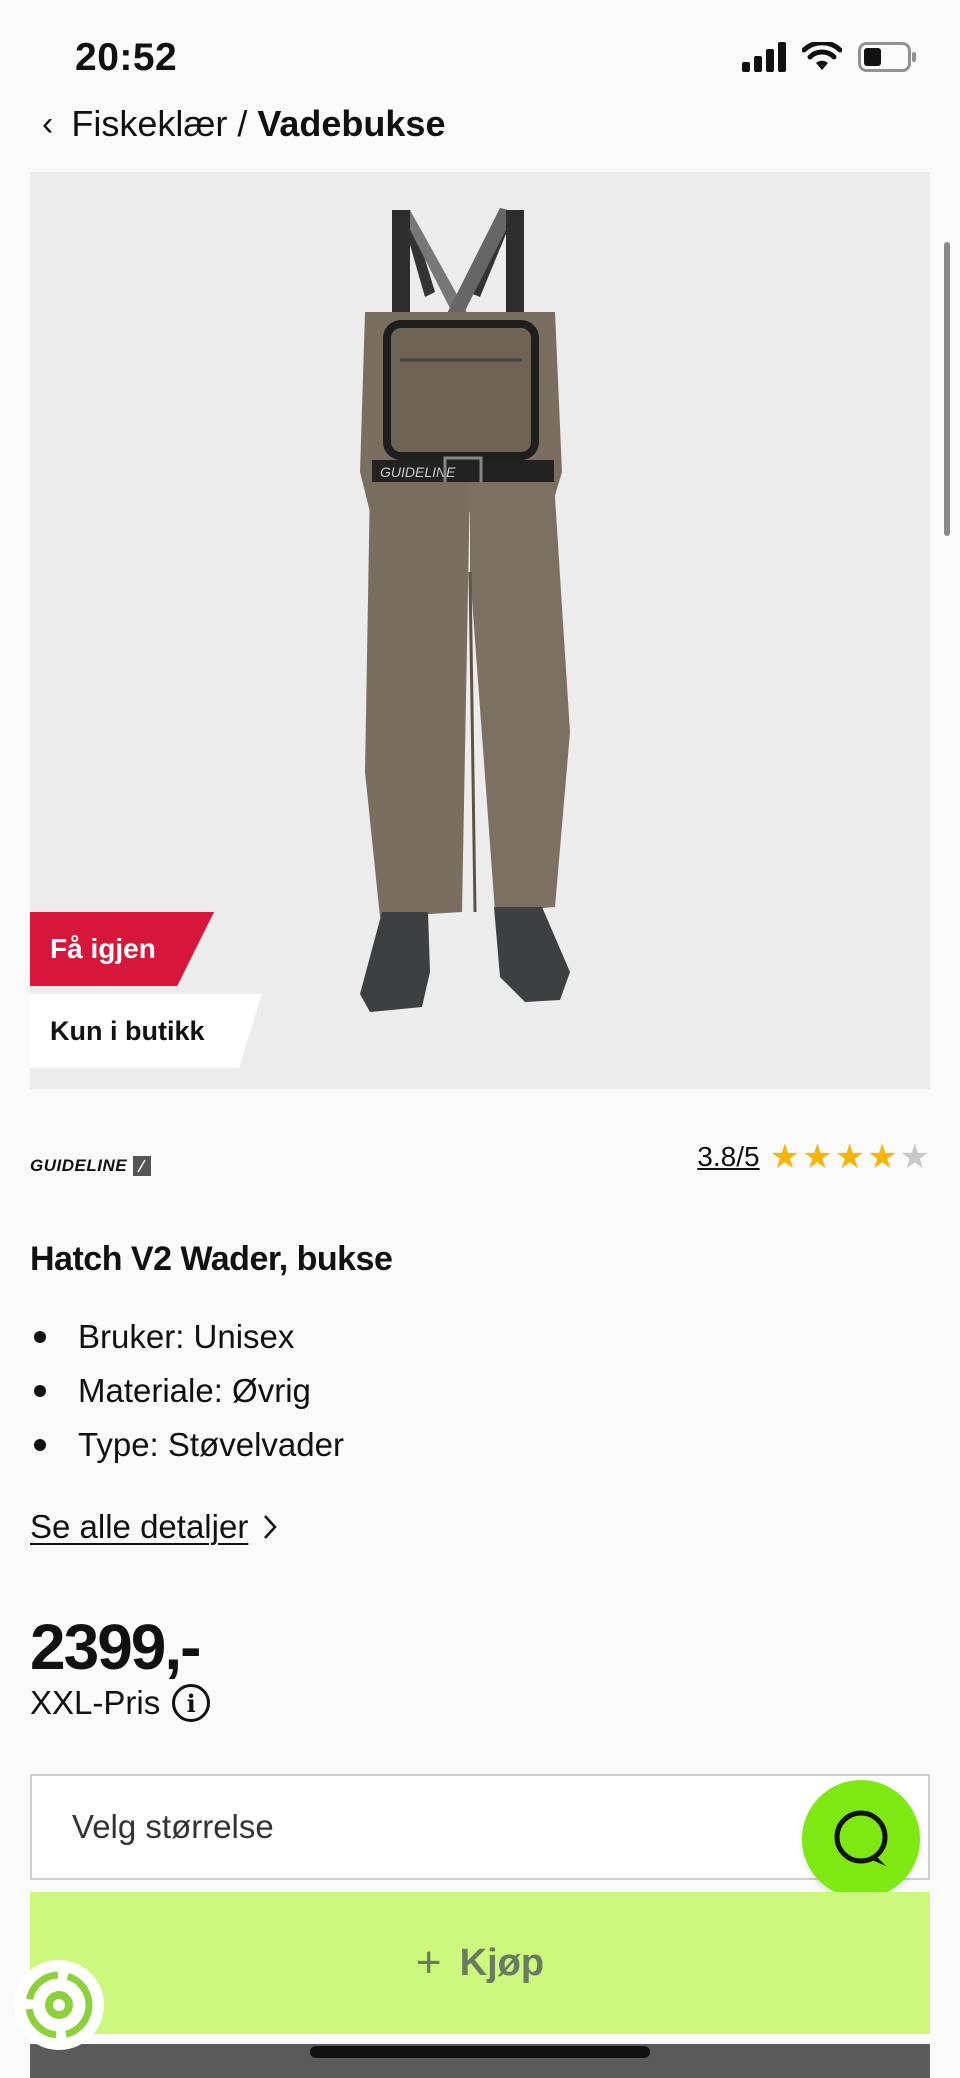 The width and height of the screenshot is (960, 2078). I want to click on product-rating: 3.8/5 ★ ★ ★ ★ ★, so click(813, 1157).